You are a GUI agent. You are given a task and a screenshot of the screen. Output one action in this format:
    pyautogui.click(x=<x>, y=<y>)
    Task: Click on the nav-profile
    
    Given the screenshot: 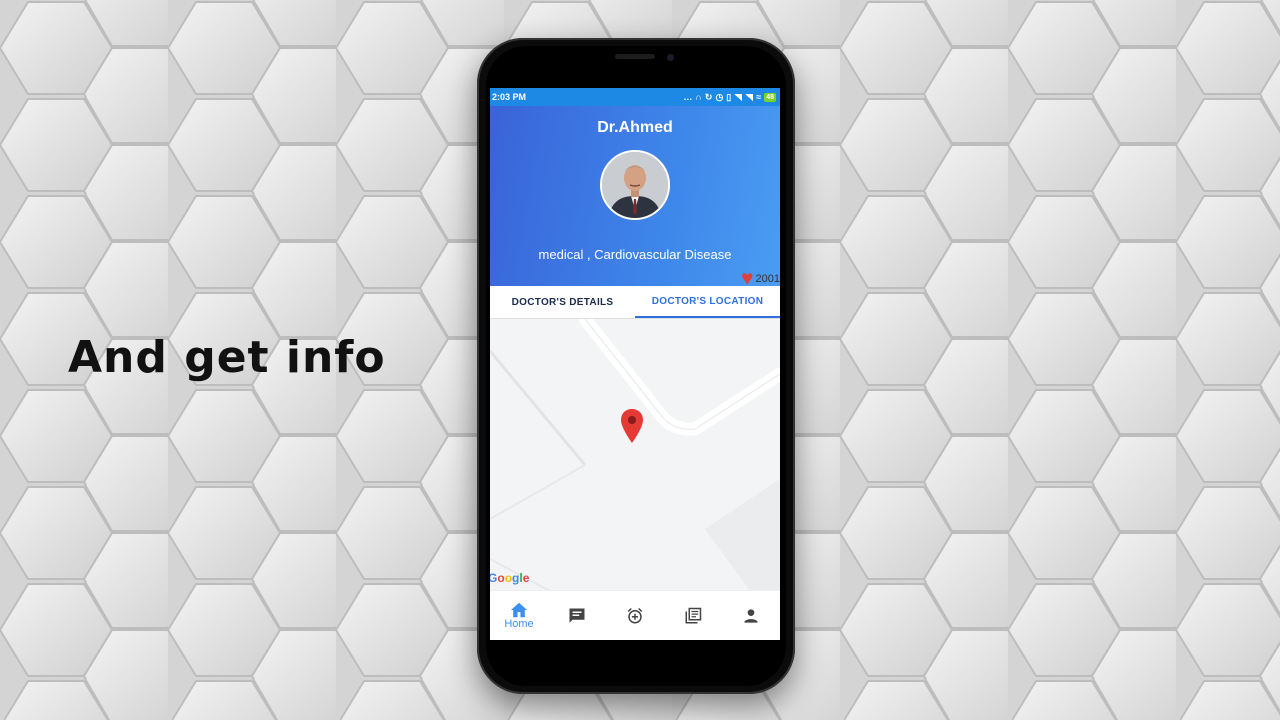 What is the action you would take?
    pyautogui.click(x=751, y=616)
    